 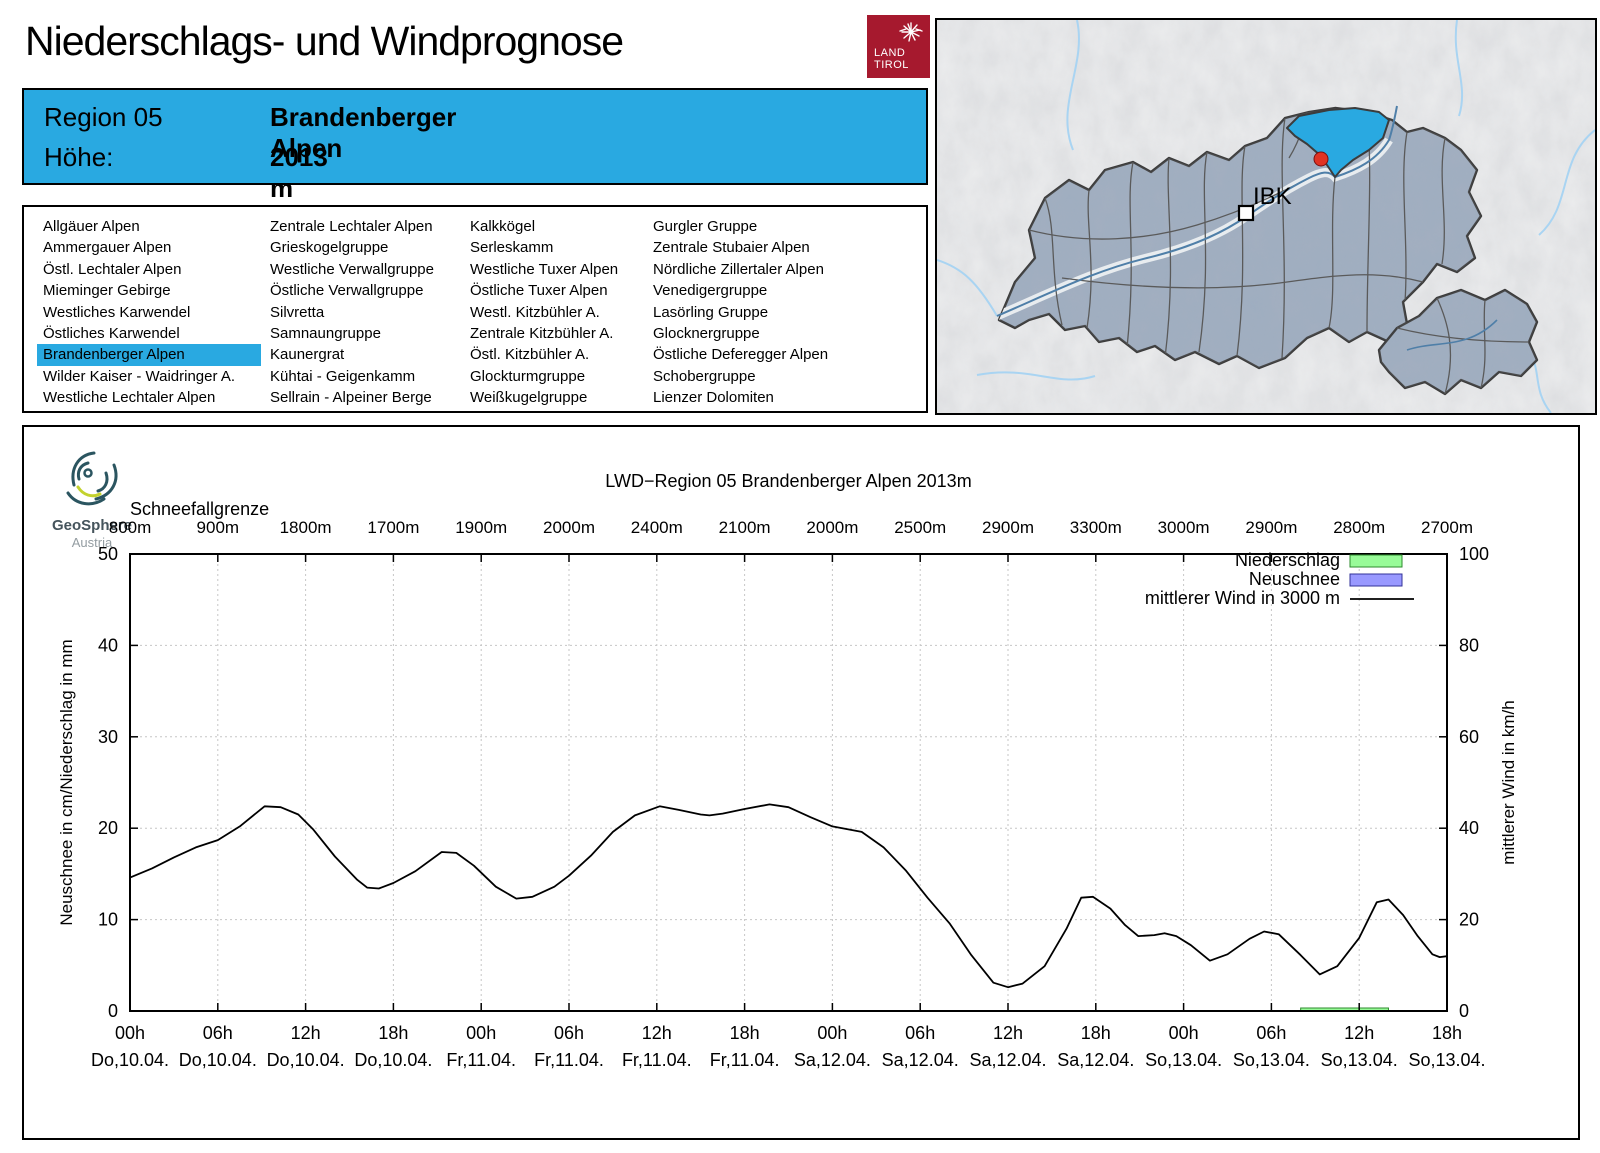 What do you see at coordinates (1096, 527) in the screenshot?
I see `snowline-value: 3300m` at bounding box center [1096, 527].